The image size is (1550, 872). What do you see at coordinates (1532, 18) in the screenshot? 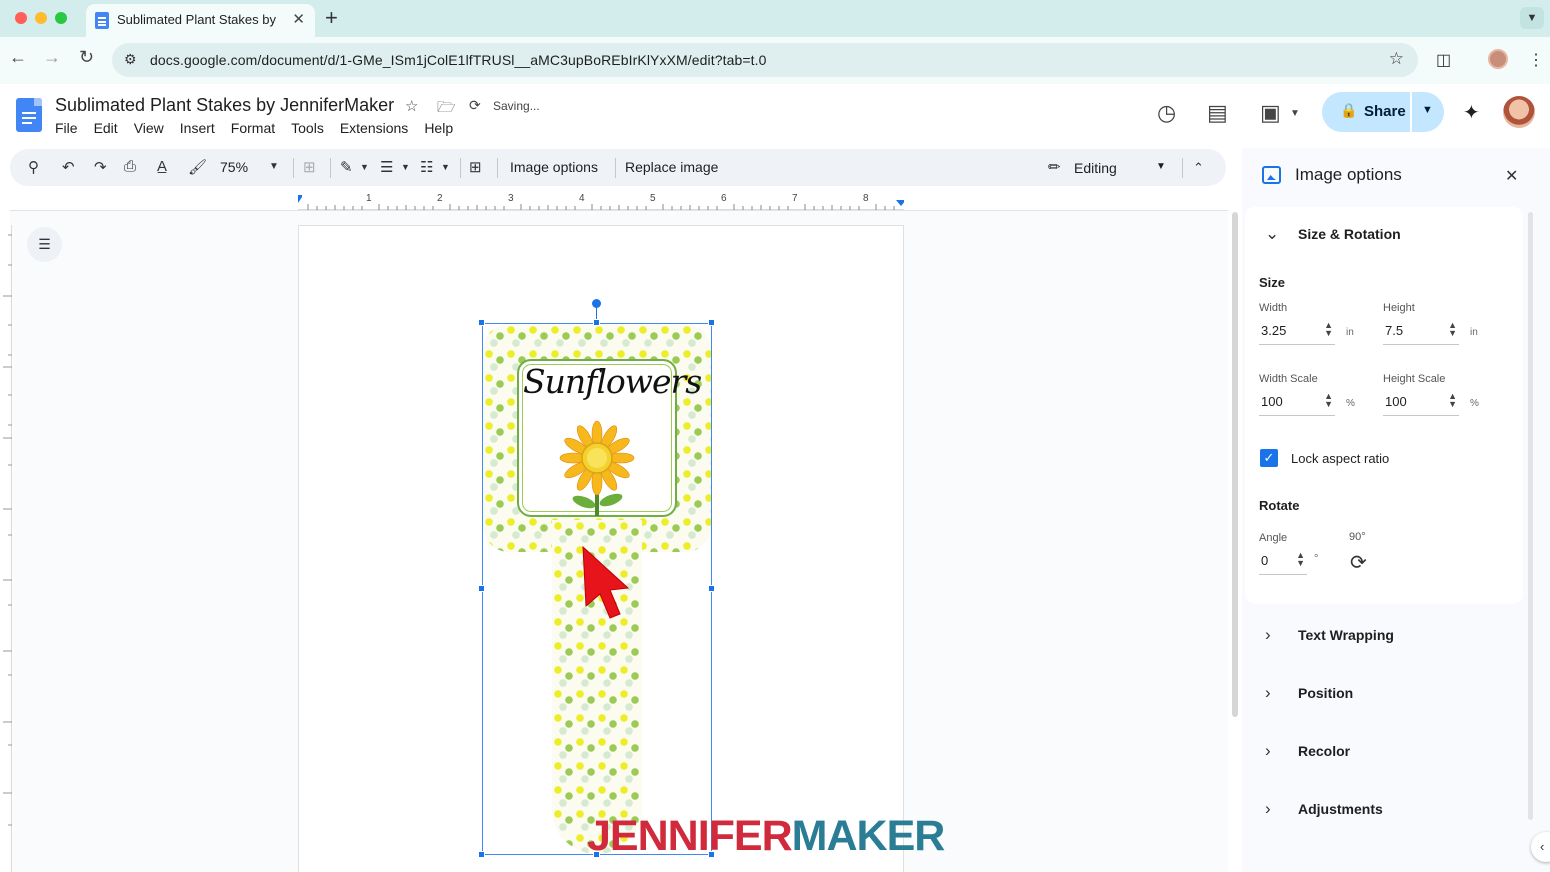
I see `tab-search-chevron-icon: ▼` at bounding box center [1532, 18].